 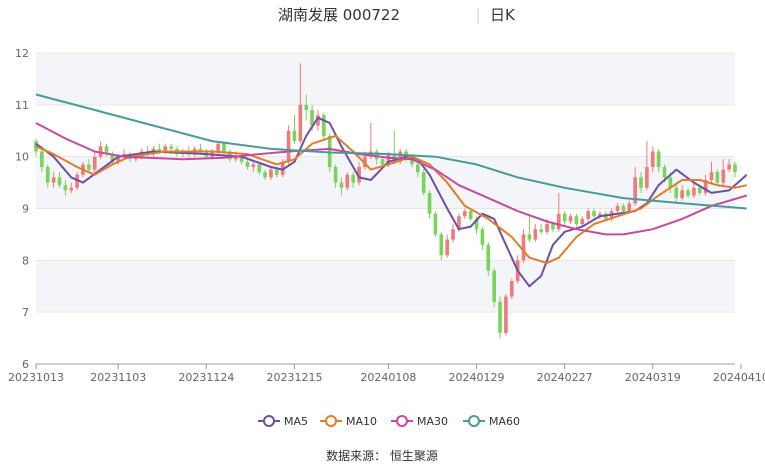 I want to click on period-label: 日K, so click(x=503, y=15).